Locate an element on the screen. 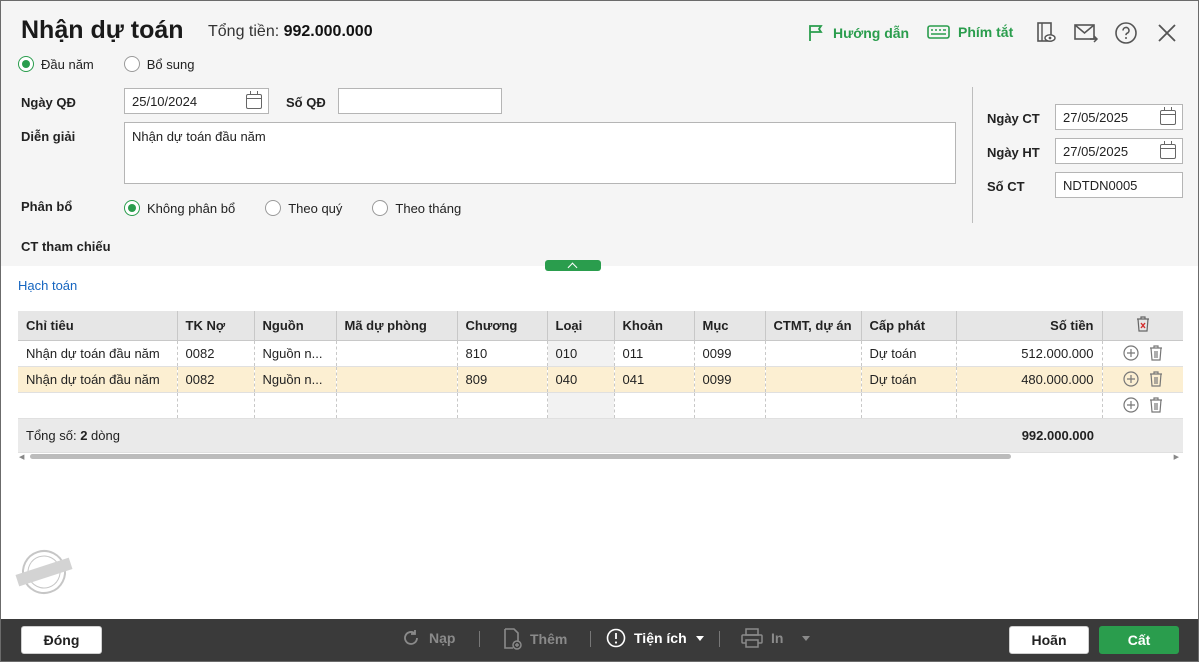 This screenshot has height=662, width=1199. table-cell: 011 is located at coordinates (654, 353).